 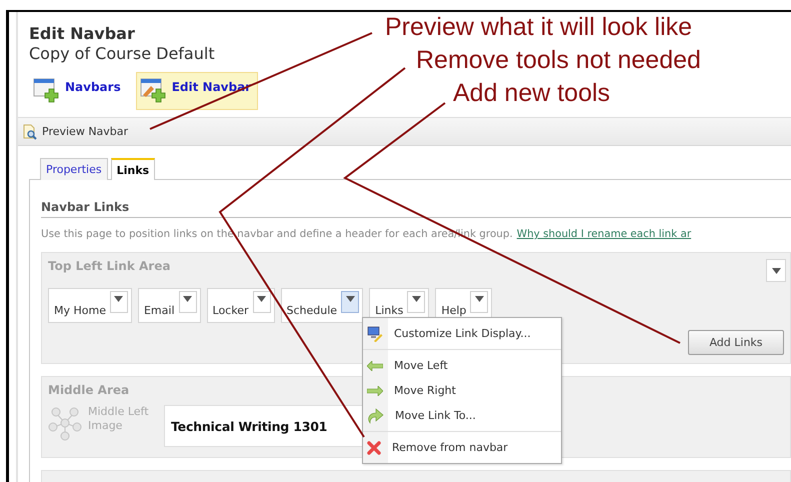 I want to click on link-item: Email, so click(x=169, y=305).